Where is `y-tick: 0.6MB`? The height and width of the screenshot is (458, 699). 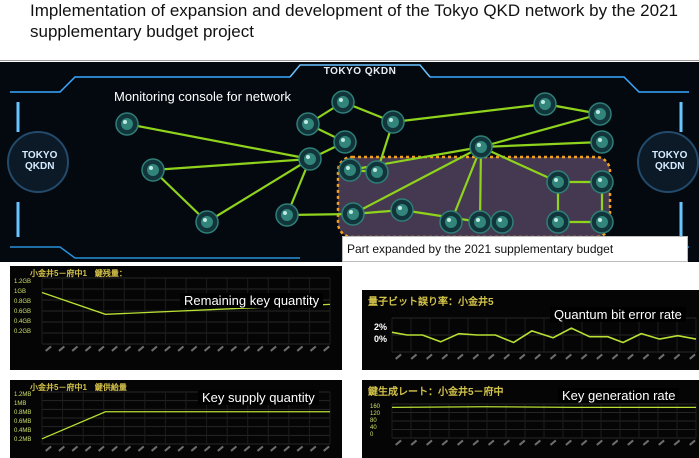
y-tick: 0.6MB is located at coordinates (23, 422).